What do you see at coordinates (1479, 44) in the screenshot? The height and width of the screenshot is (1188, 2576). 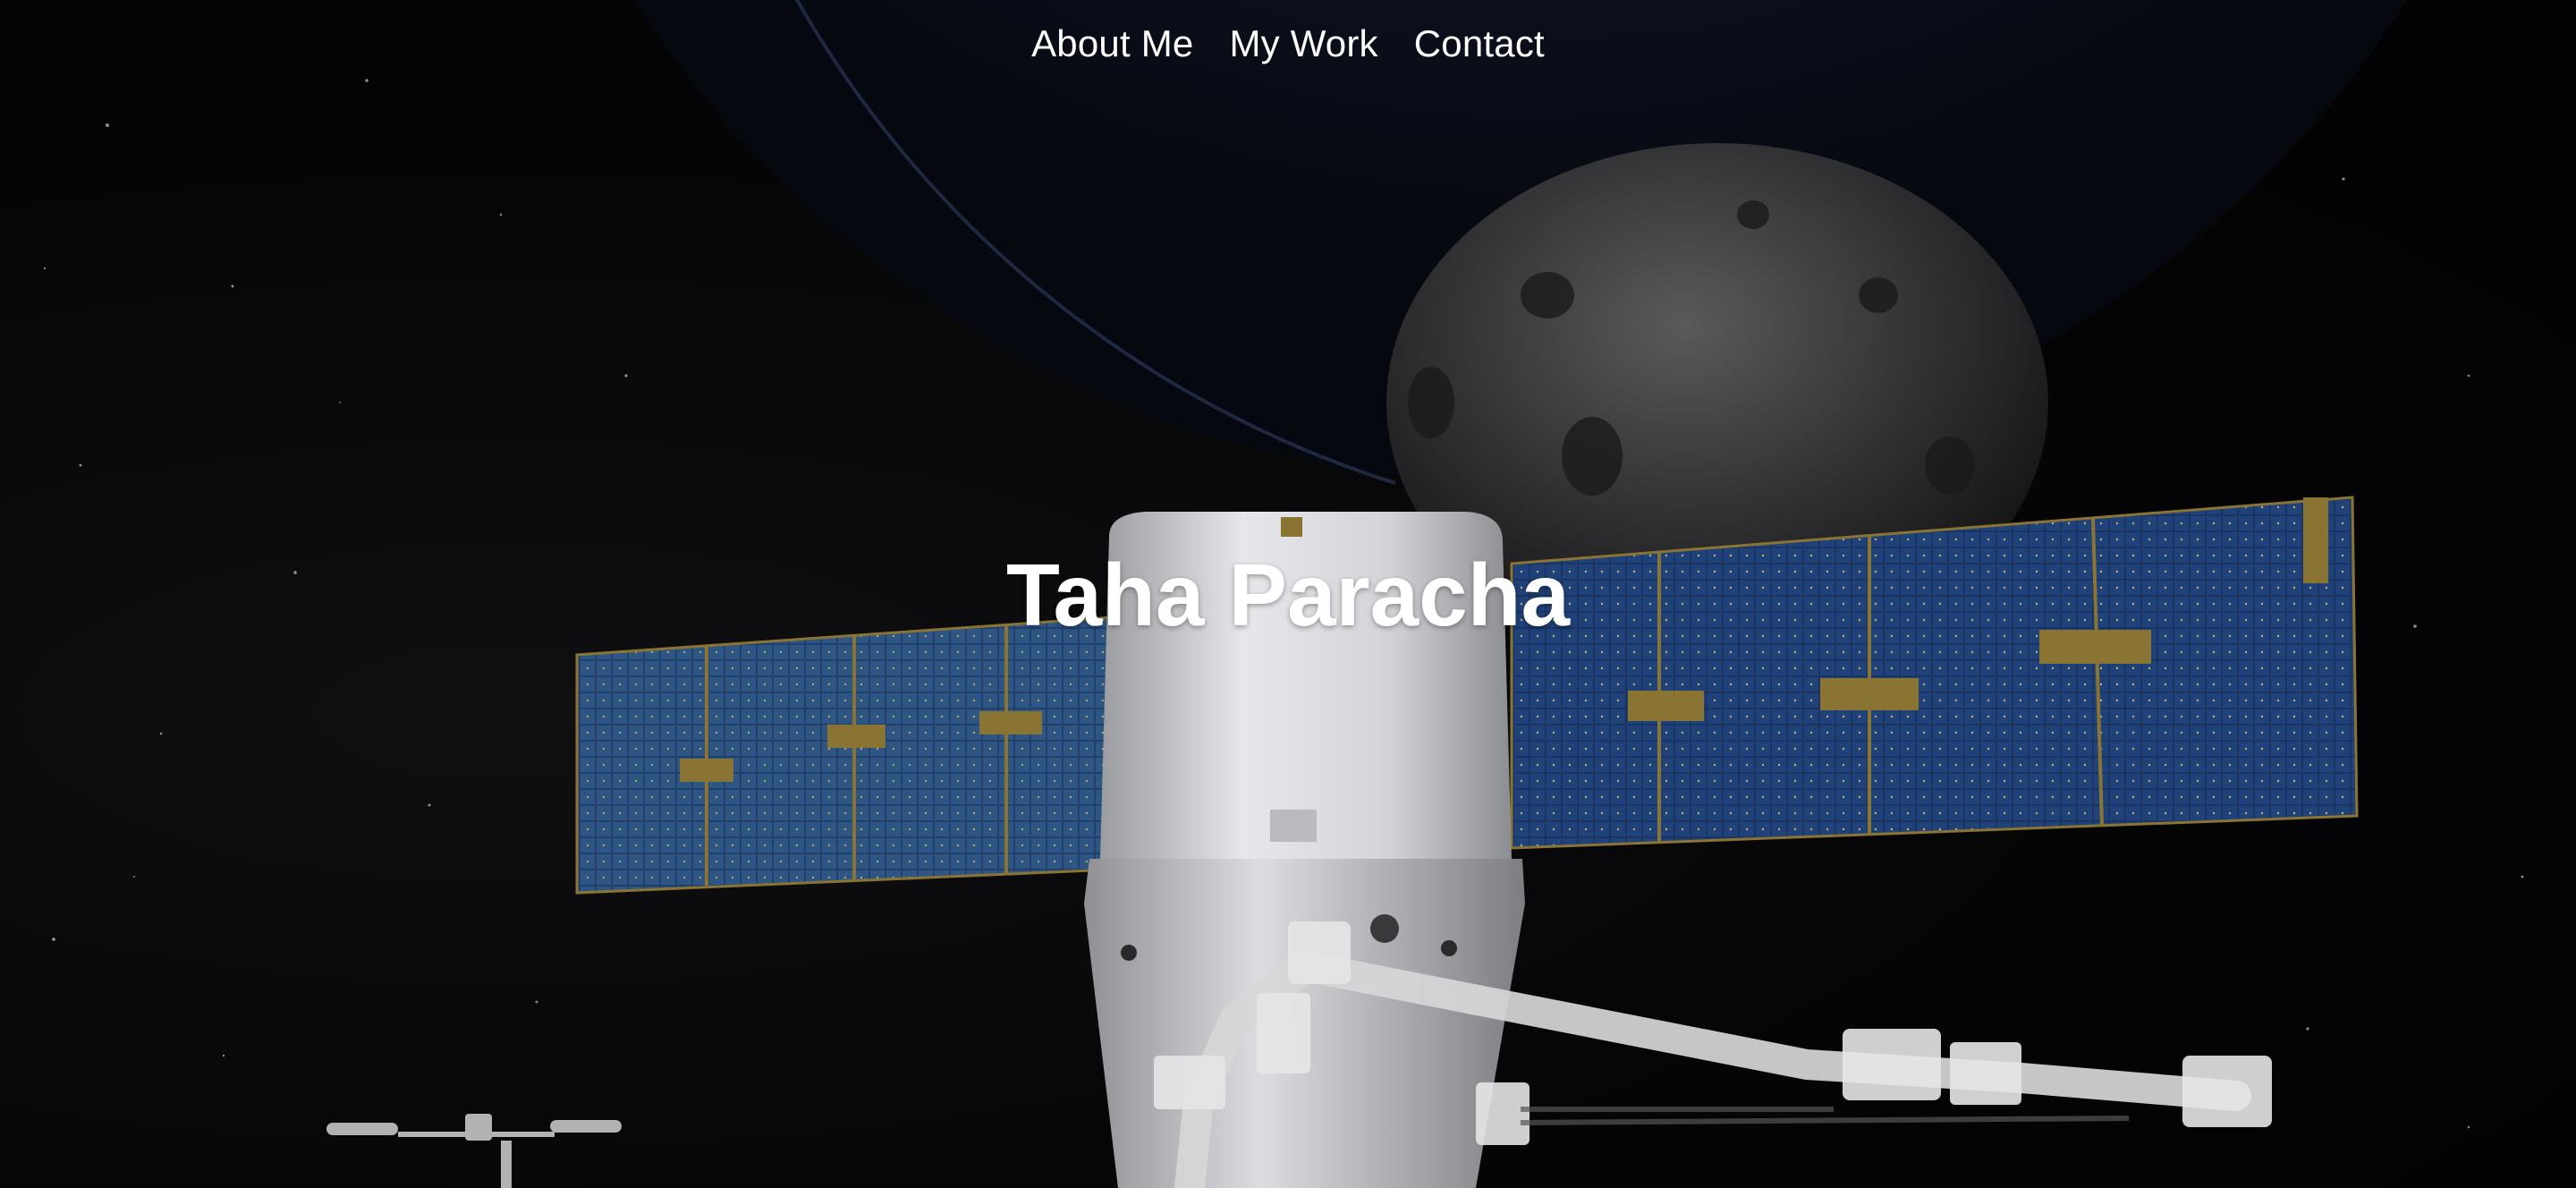 I see `nav-link-contact: Contact` at bounding box center [1479, 44].